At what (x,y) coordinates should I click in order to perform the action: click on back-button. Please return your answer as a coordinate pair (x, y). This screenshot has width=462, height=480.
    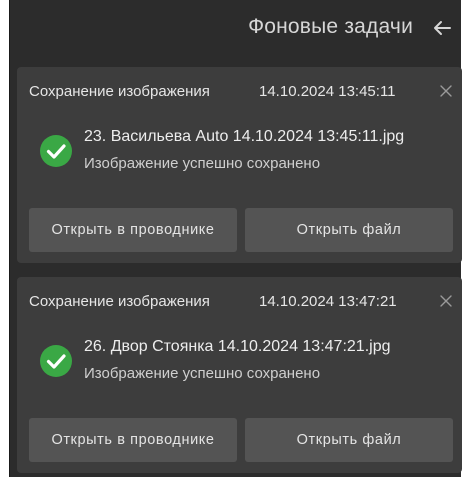
    Looking at the image, I should click on (442, 28).